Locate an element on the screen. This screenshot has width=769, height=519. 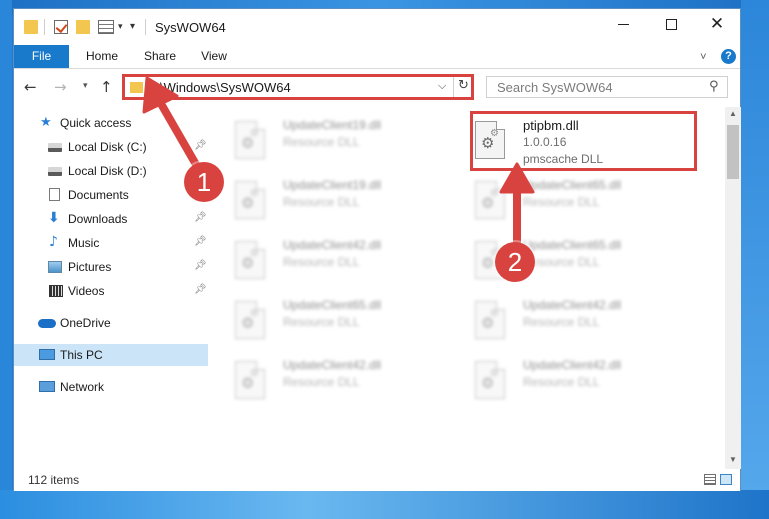
sidebar-item-label: This PC is located at coordinates (81, 355).